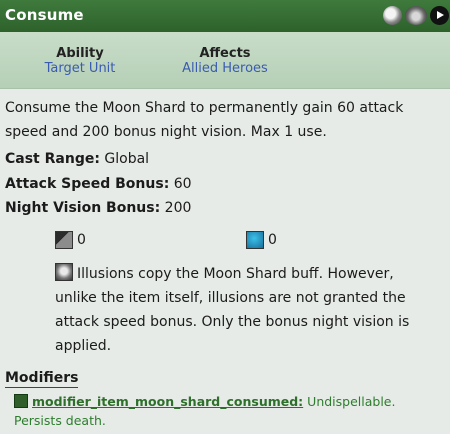 This screenshot has height=434, width=450. Describe the element at coordinates (42, 379) in the screenshot. I see `modifiers-heading: Modifiers` at that location.